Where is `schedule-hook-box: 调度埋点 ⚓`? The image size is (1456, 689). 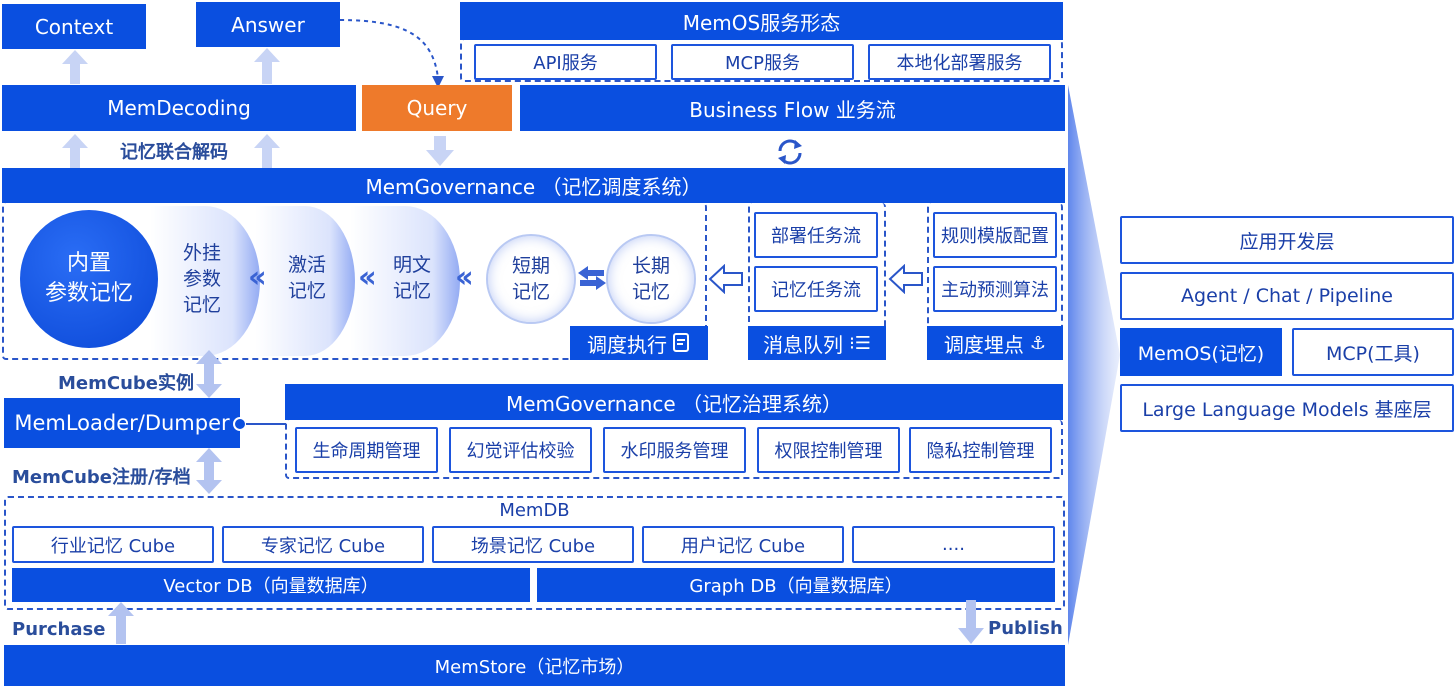 schedule-hook-box: 调度埋点 ⚓ is located at coordinates (995, 343).